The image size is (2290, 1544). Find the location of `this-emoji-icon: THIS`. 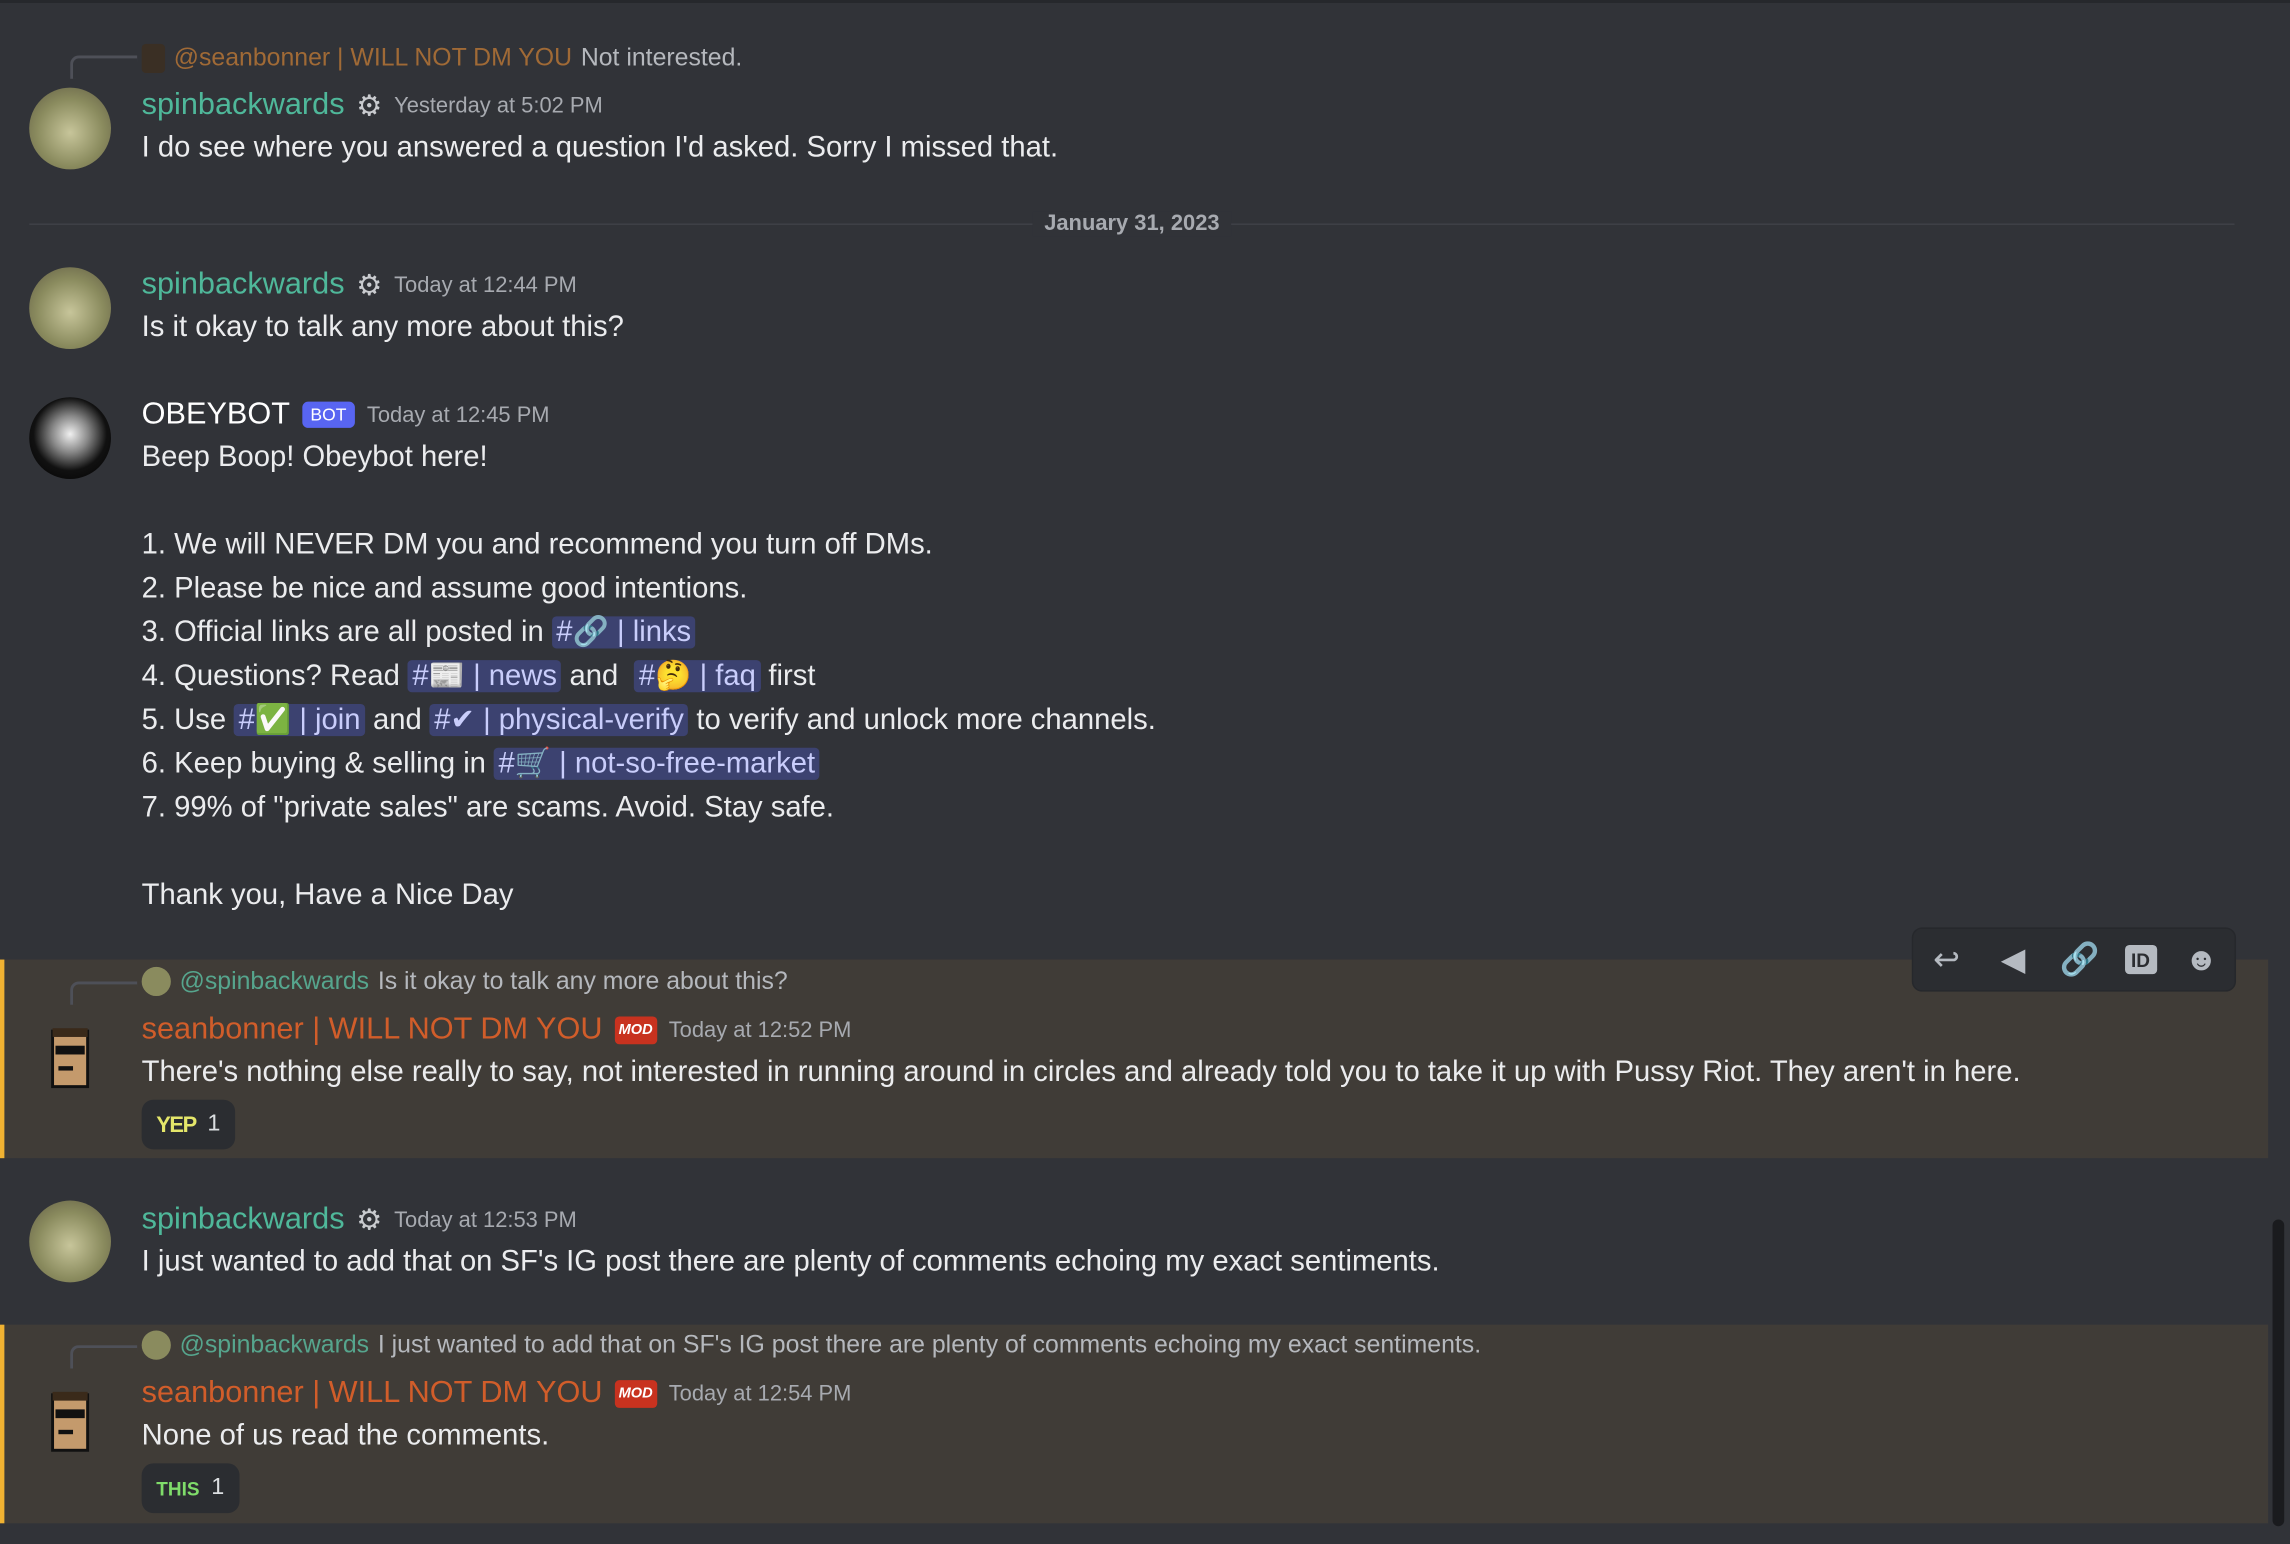

this-emoji-icon: THIS is located at coordinates (178, 1488).